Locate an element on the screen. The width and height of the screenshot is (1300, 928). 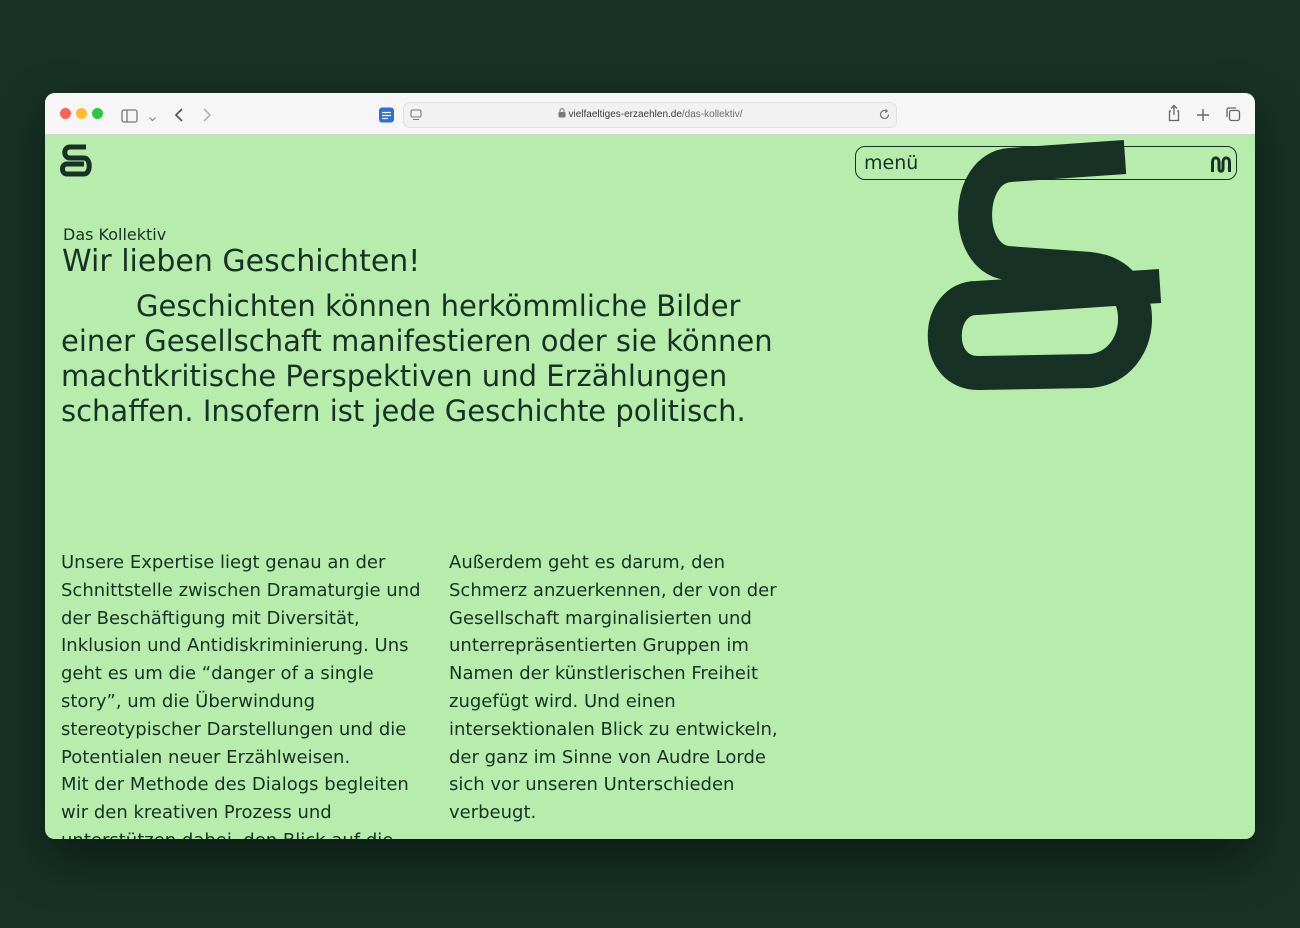
close-window-button is located at coordinates (65, 113).